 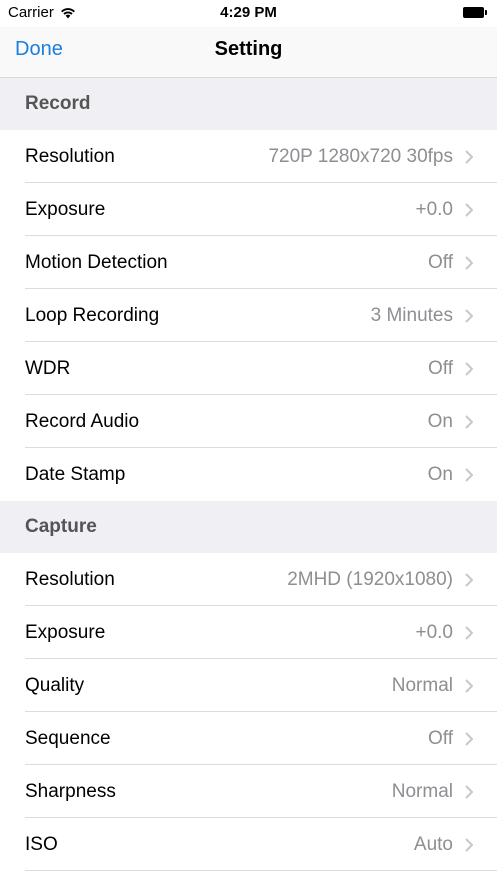 I want to click on row-label: ISO, so click(x=41, y=844).